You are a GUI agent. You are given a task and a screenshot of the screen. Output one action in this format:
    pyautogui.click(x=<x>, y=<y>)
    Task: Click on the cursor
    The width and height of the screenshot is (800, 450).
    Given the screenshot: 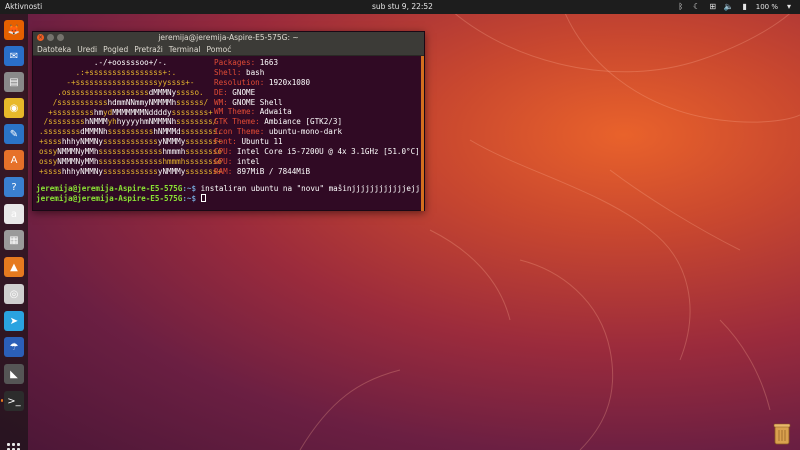 What is the action you would take?
    pyautogui.click(x=203, y=198)
    